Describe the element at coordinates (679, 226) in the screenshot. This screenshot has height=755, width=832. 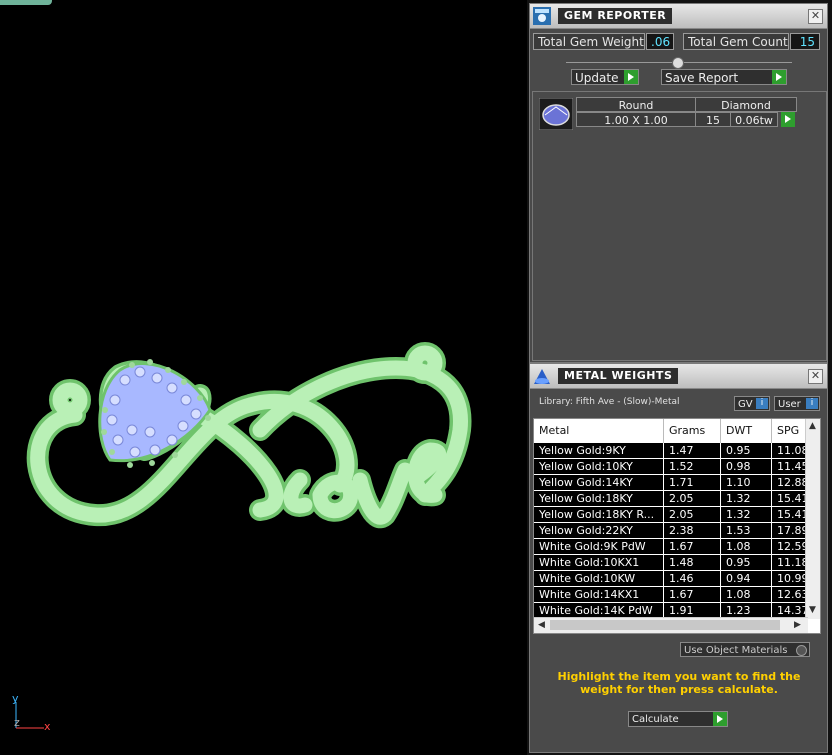
I see `gem-list-area: Round Diamond 1.00 X 1.00 15 0.06tw` at that location.